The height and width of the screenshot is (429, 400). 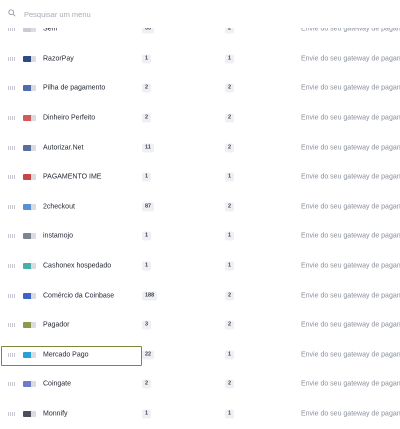 I want to click on gateway-name: Pagador, so click(x=56, y=325).